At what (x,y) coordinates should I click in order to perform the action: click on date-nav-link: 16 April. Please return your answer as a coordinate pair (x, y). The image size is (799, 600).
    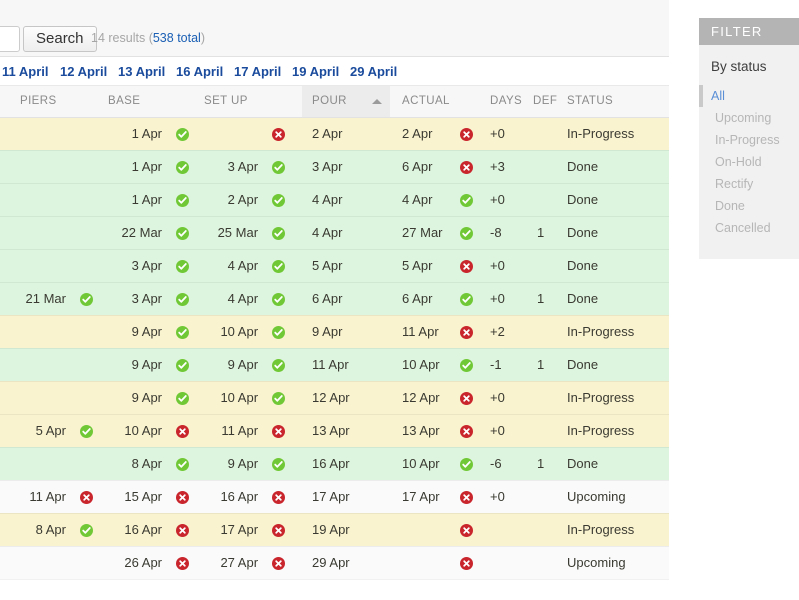
    Looking at the image, I should click on (199, 71).